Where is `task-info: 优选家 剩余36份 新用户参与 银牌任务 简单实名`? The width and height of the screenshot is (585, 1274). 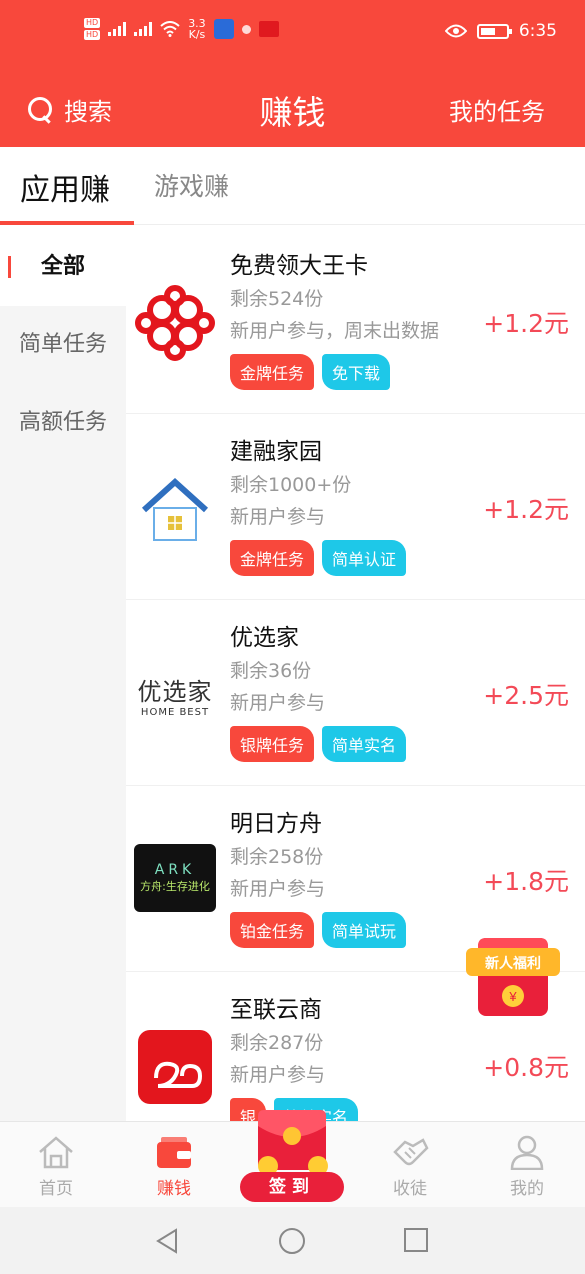
task-info: 优选家 剩余36份 新用户参与 银牌任务 简单实名 is located at coordinates (355, 690).